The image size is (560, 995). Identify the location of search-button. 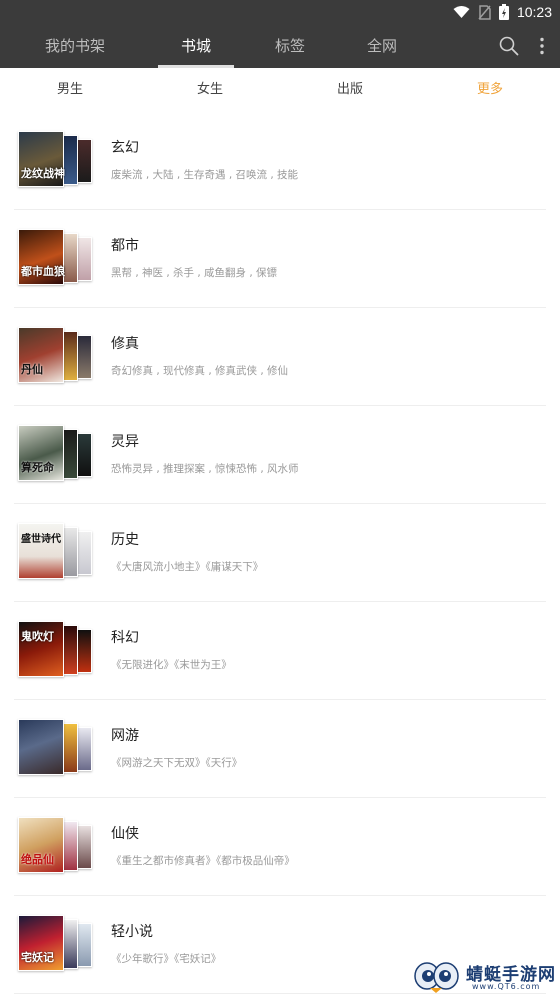
(509, 46).